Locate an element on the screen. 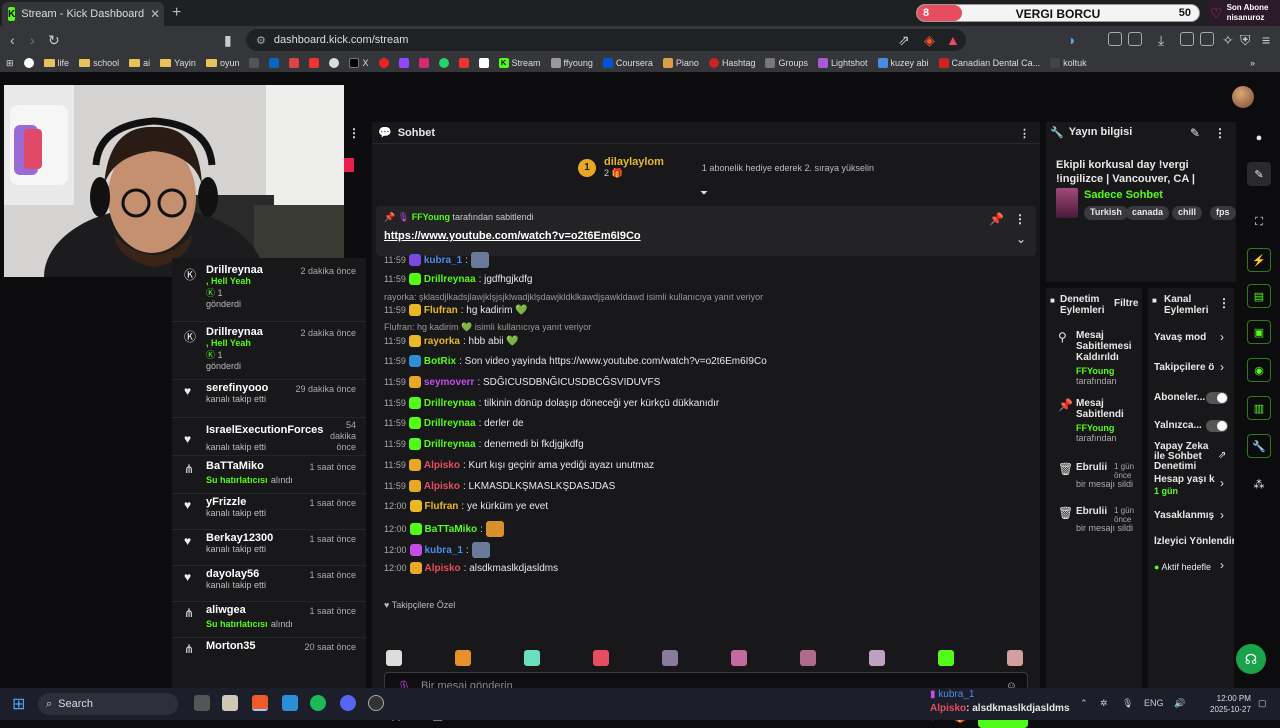 This screenshot has width=1280, height=728. brave-rewards-icon: ▲ is located at coordinates (953, 40).